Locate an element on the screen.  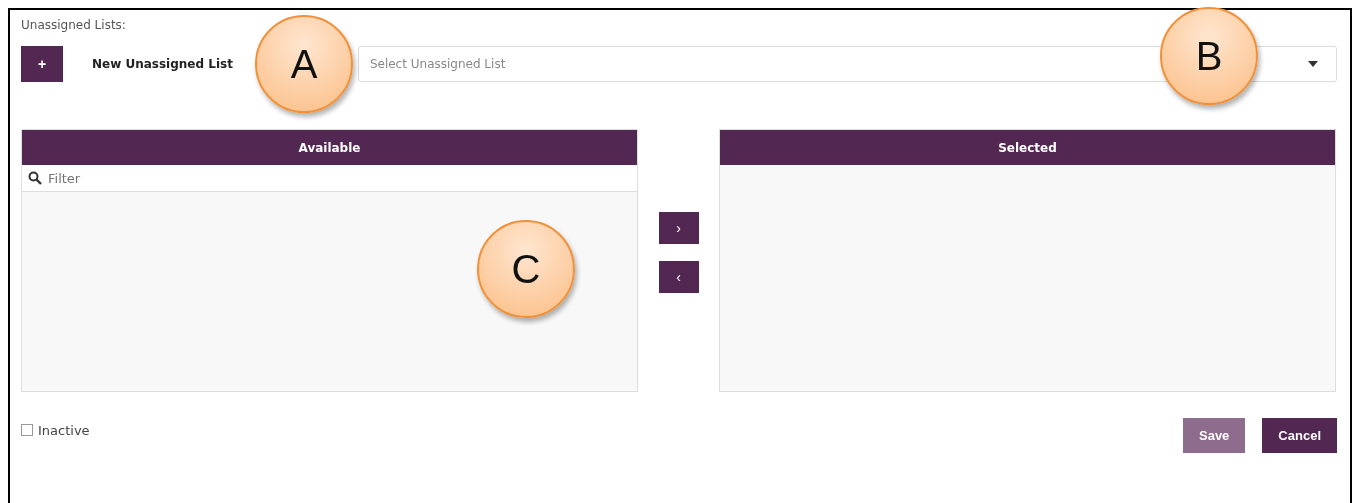
move-button: ‹ is located at coordinates (678, 277).